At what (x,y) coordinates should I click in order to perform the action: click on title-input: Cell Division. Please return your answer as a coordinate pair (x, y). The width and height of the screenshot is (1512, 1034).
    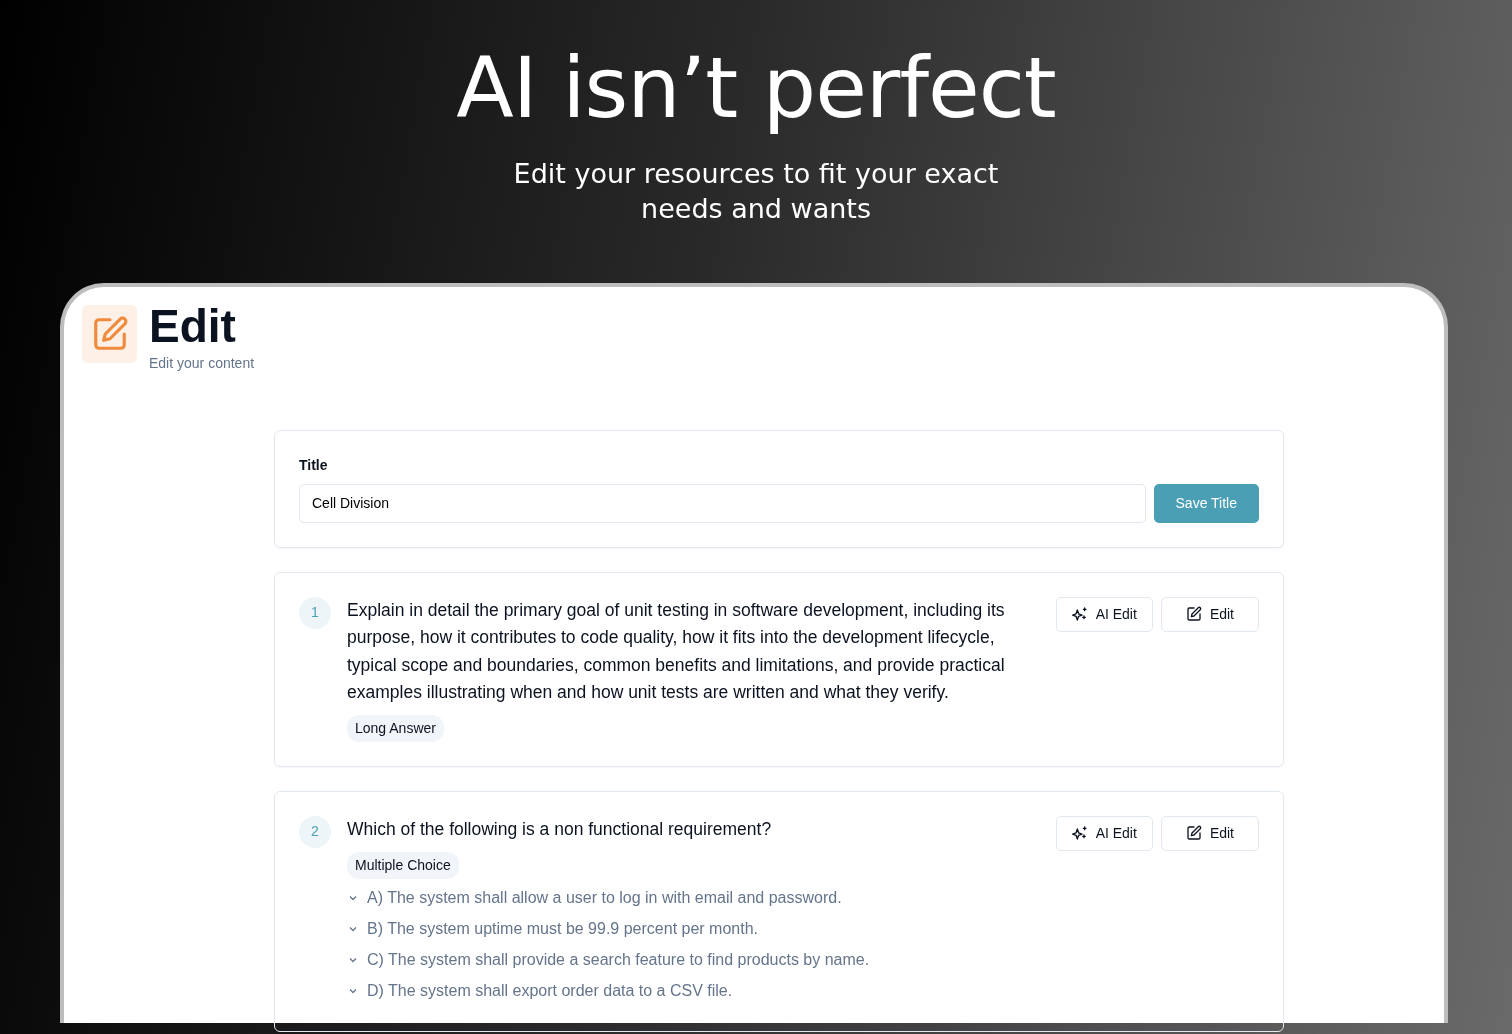
    Looking at the image, I should click on (722, 503).